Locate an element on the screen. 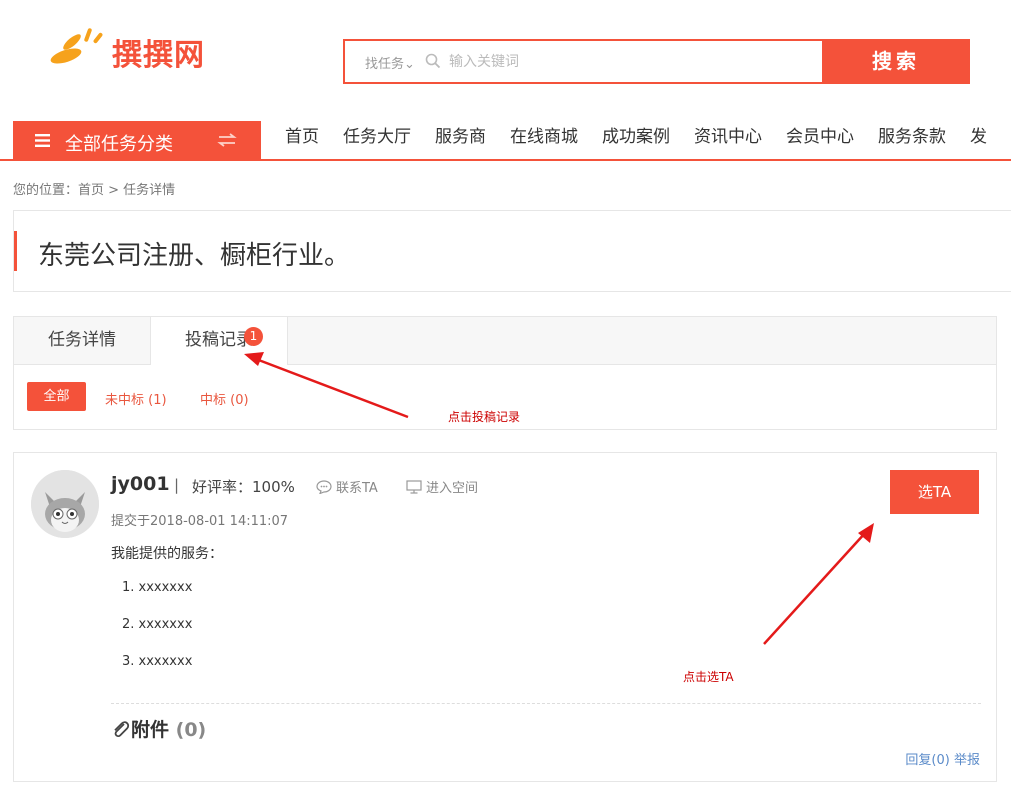  nav-item-home: 首页 is located at coordinates (302, 136).